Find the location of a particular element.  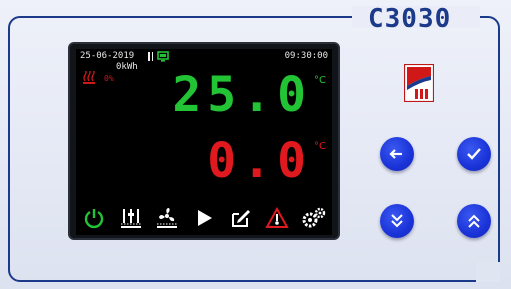

settings-gears-icon is located at coordinates (314, 218).